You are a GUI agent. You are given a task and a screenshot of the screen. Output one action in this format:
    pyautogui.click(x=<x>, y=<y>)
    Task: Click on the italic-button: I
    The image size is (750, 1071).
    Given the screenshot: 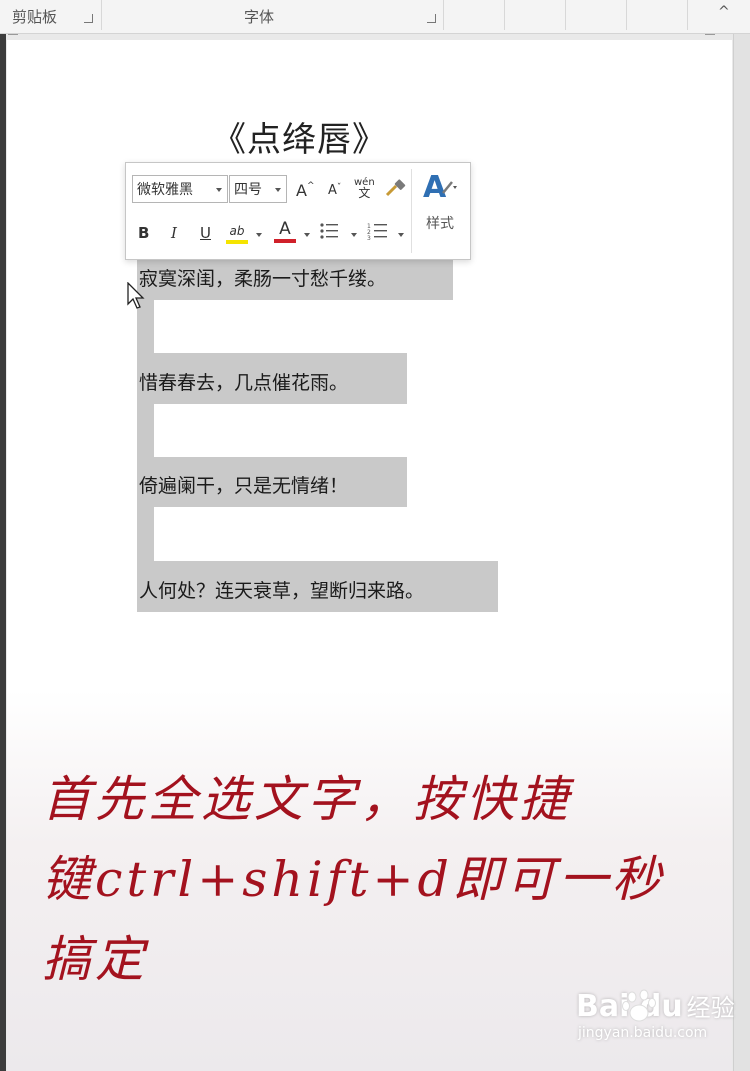 What is the action you would take?
    pyautogui.click(x=174, y=233)
    